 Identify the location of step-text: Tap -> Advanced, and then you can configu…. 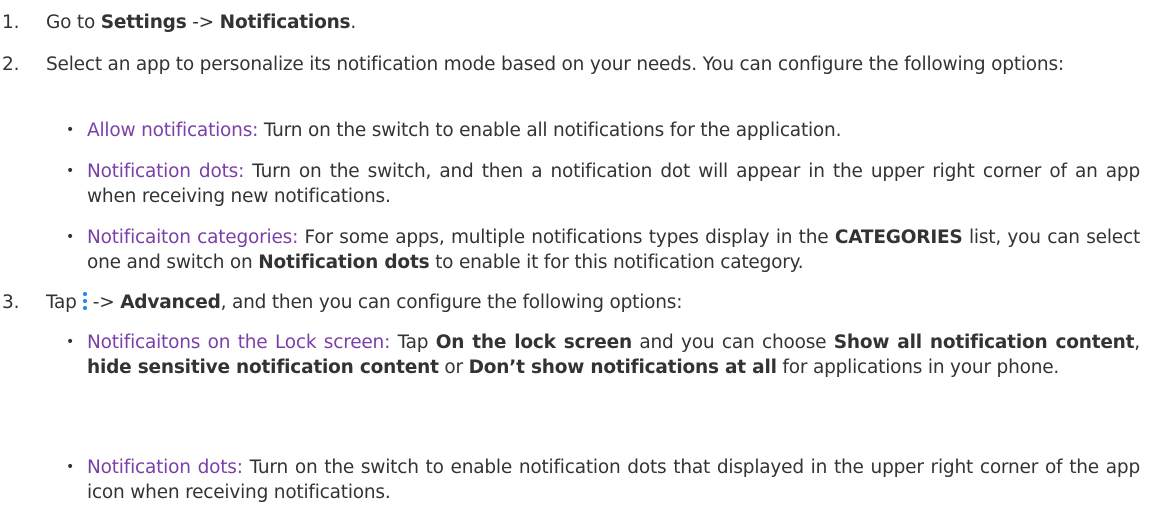
(364, 302).